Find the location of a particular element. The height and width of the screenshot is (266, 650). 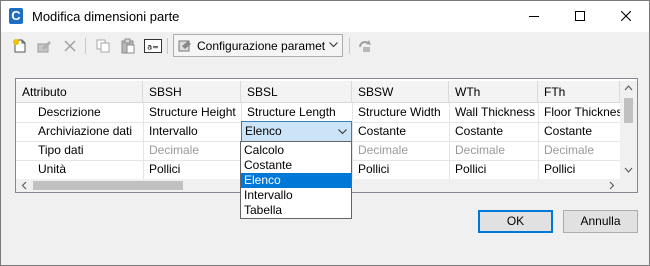

copy-icon is located at coordinates (103, 46).